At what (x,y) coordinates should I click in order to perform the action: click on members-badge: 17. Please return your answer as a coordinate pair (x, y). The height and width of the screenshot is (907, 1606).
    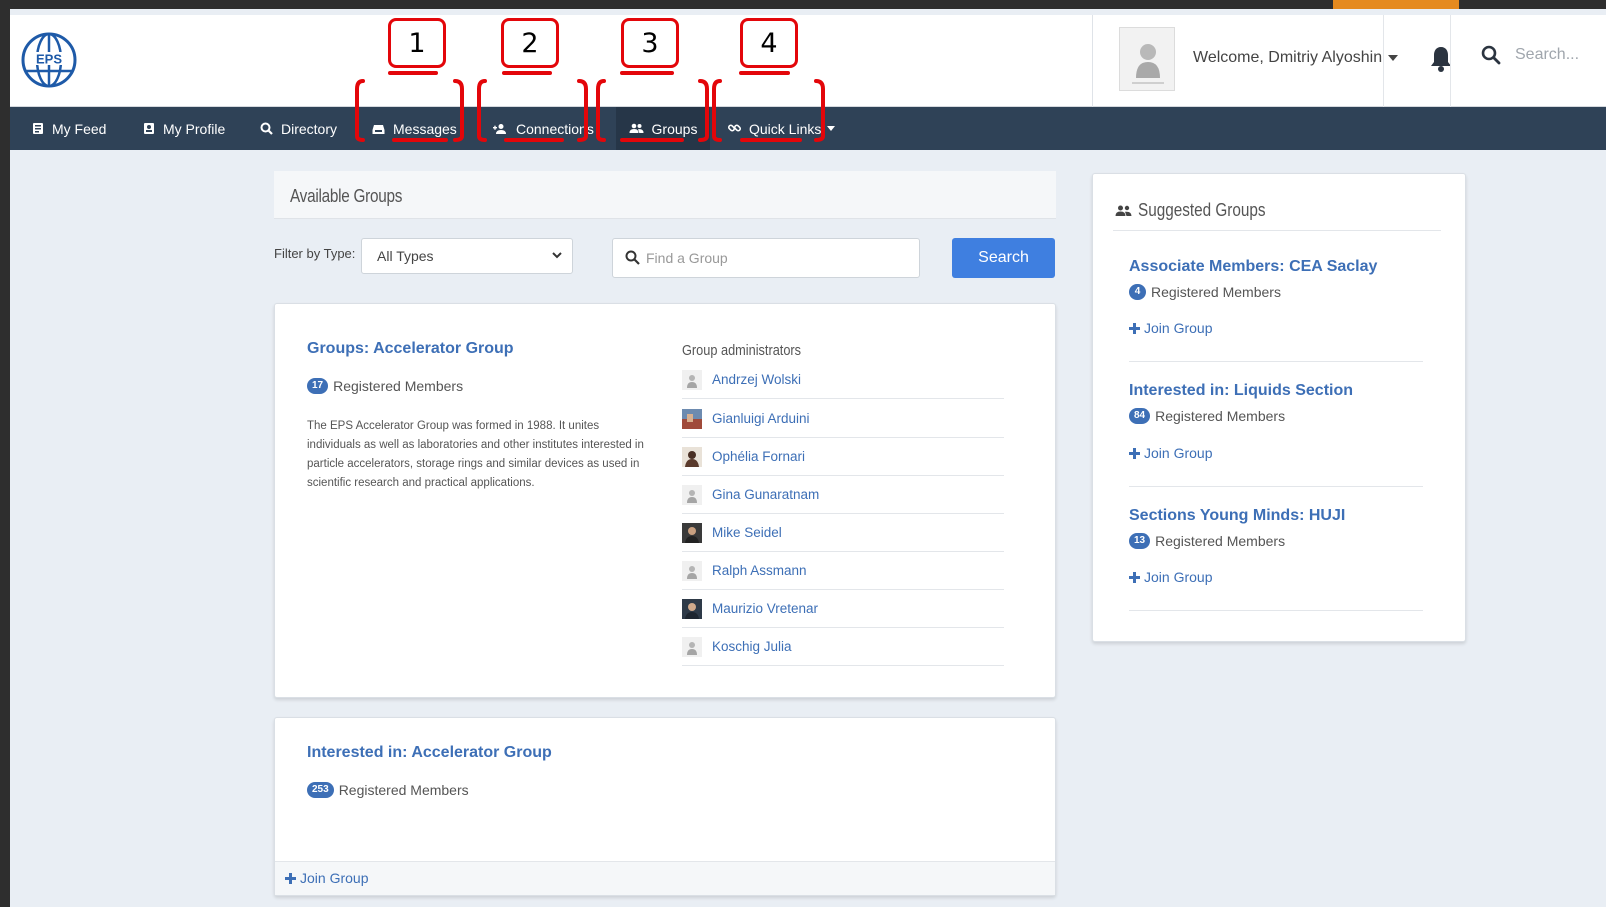
    Looking at the image, I should click on (318, 386).